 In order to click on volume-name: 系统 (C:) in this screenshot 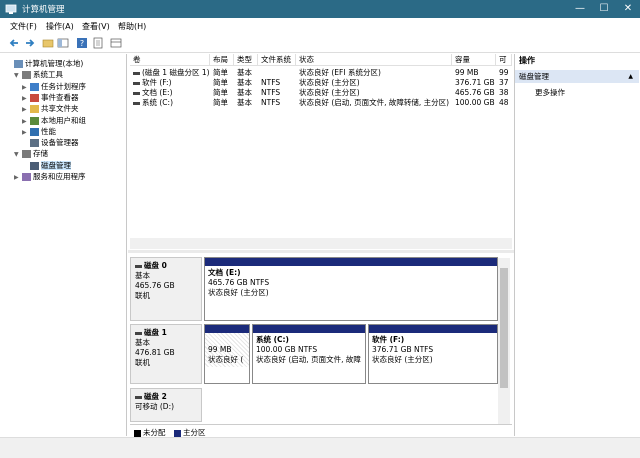, I will do `click(157, 102)`.